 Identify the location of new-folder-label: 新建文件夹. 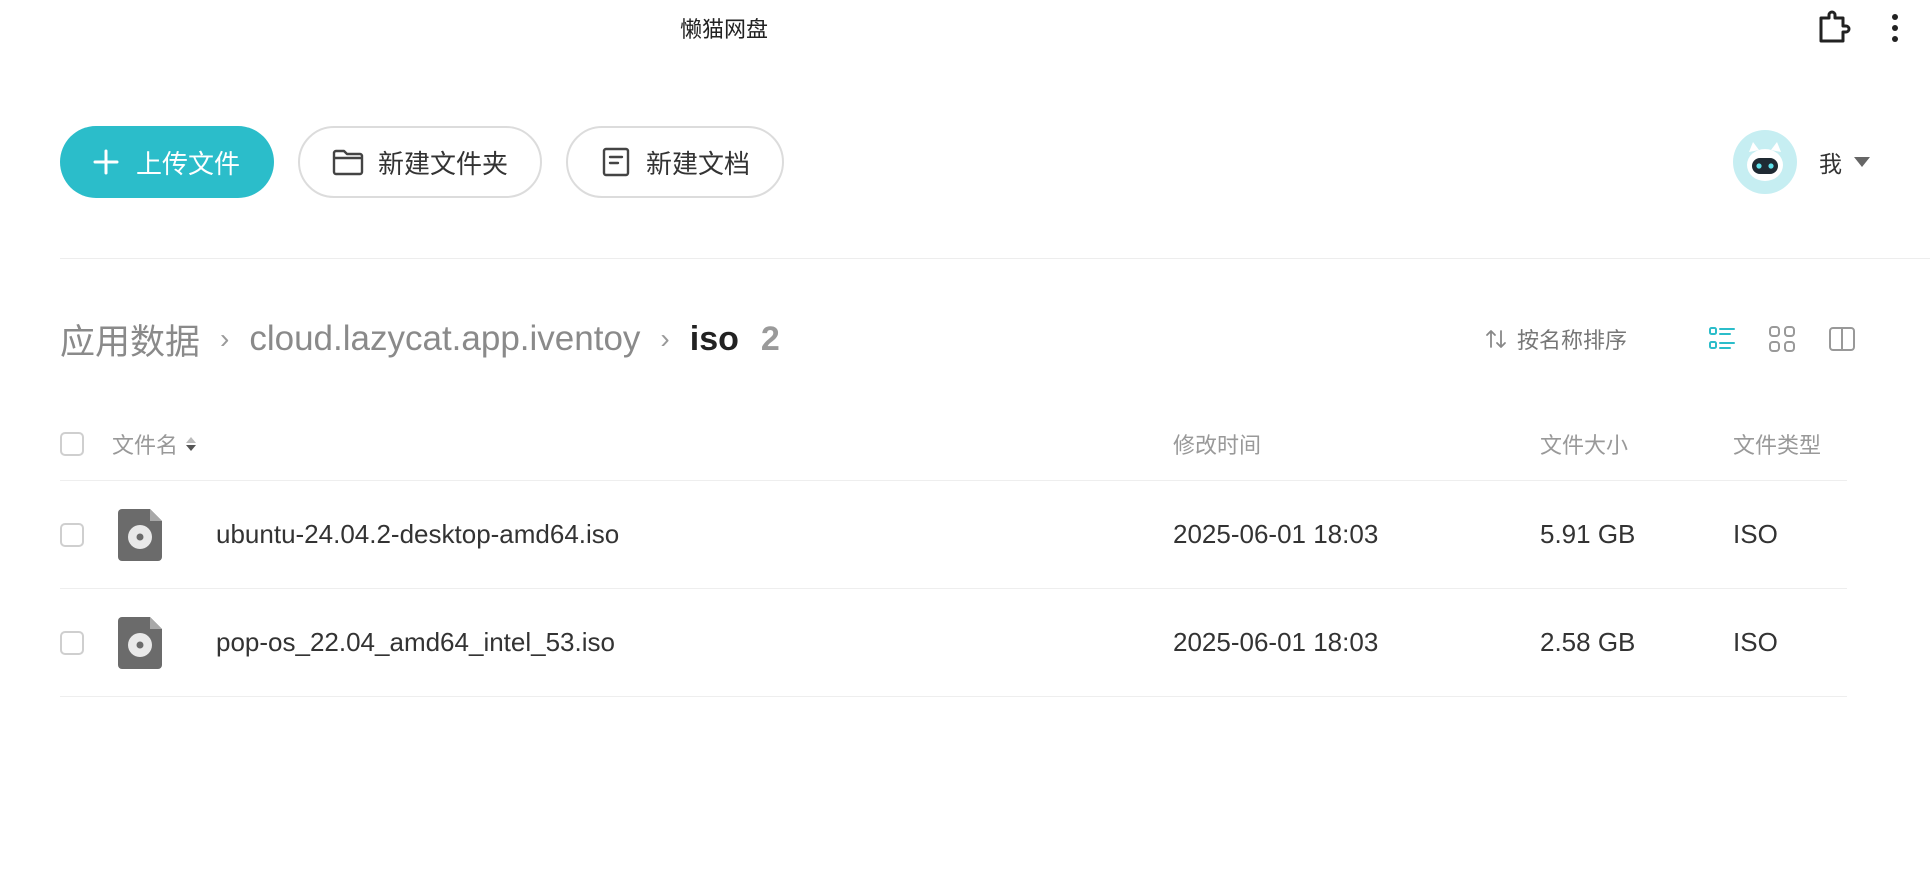
(443, 163).